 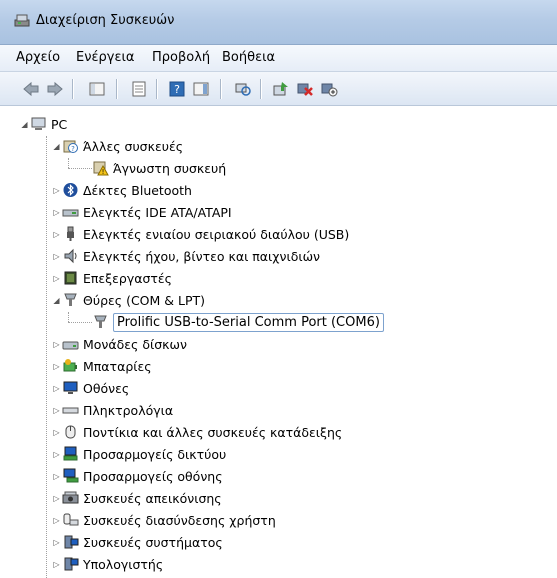 I want to click on category-sound-video: ▷ Ελεγκτές ήχου, βίντεο και παιχνιδιών, so click(x=187, y=256).